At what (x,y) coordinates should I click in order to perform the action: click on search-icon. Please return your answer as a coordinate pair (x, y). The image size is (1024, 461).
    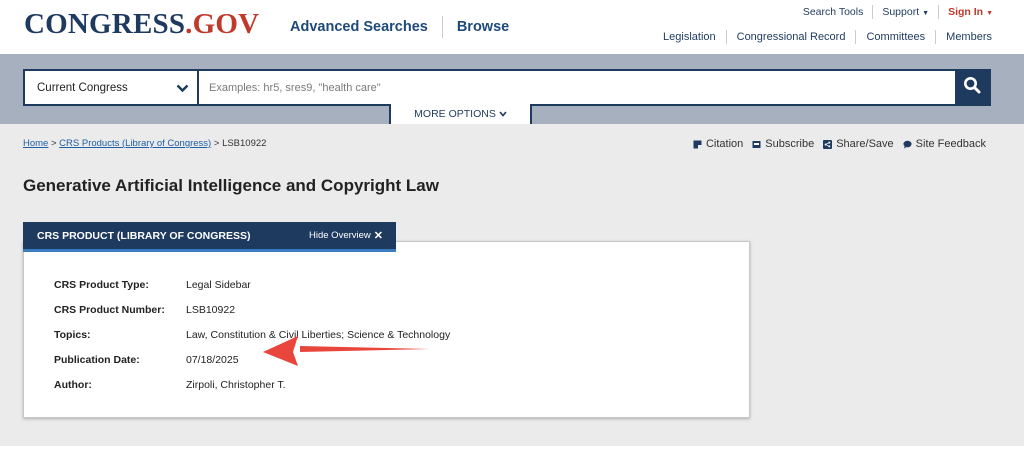
    Looking at the image, I should click on (972, 87).